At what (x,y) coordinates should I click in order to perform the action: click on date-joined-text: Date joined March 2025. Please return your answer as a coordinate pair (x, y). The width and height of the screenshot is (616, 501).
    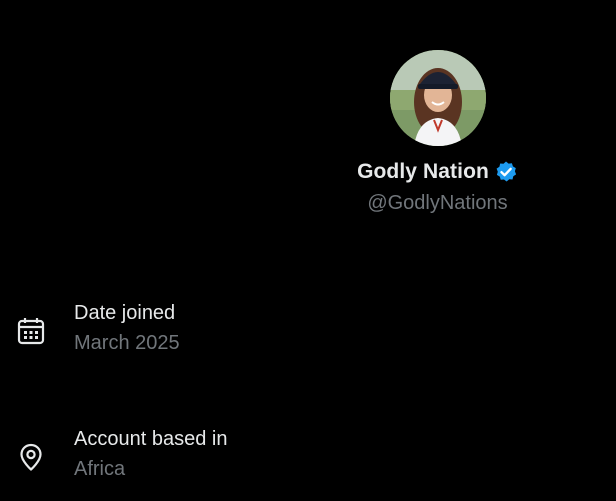
    Looking at the image, I should click on (127, 328).